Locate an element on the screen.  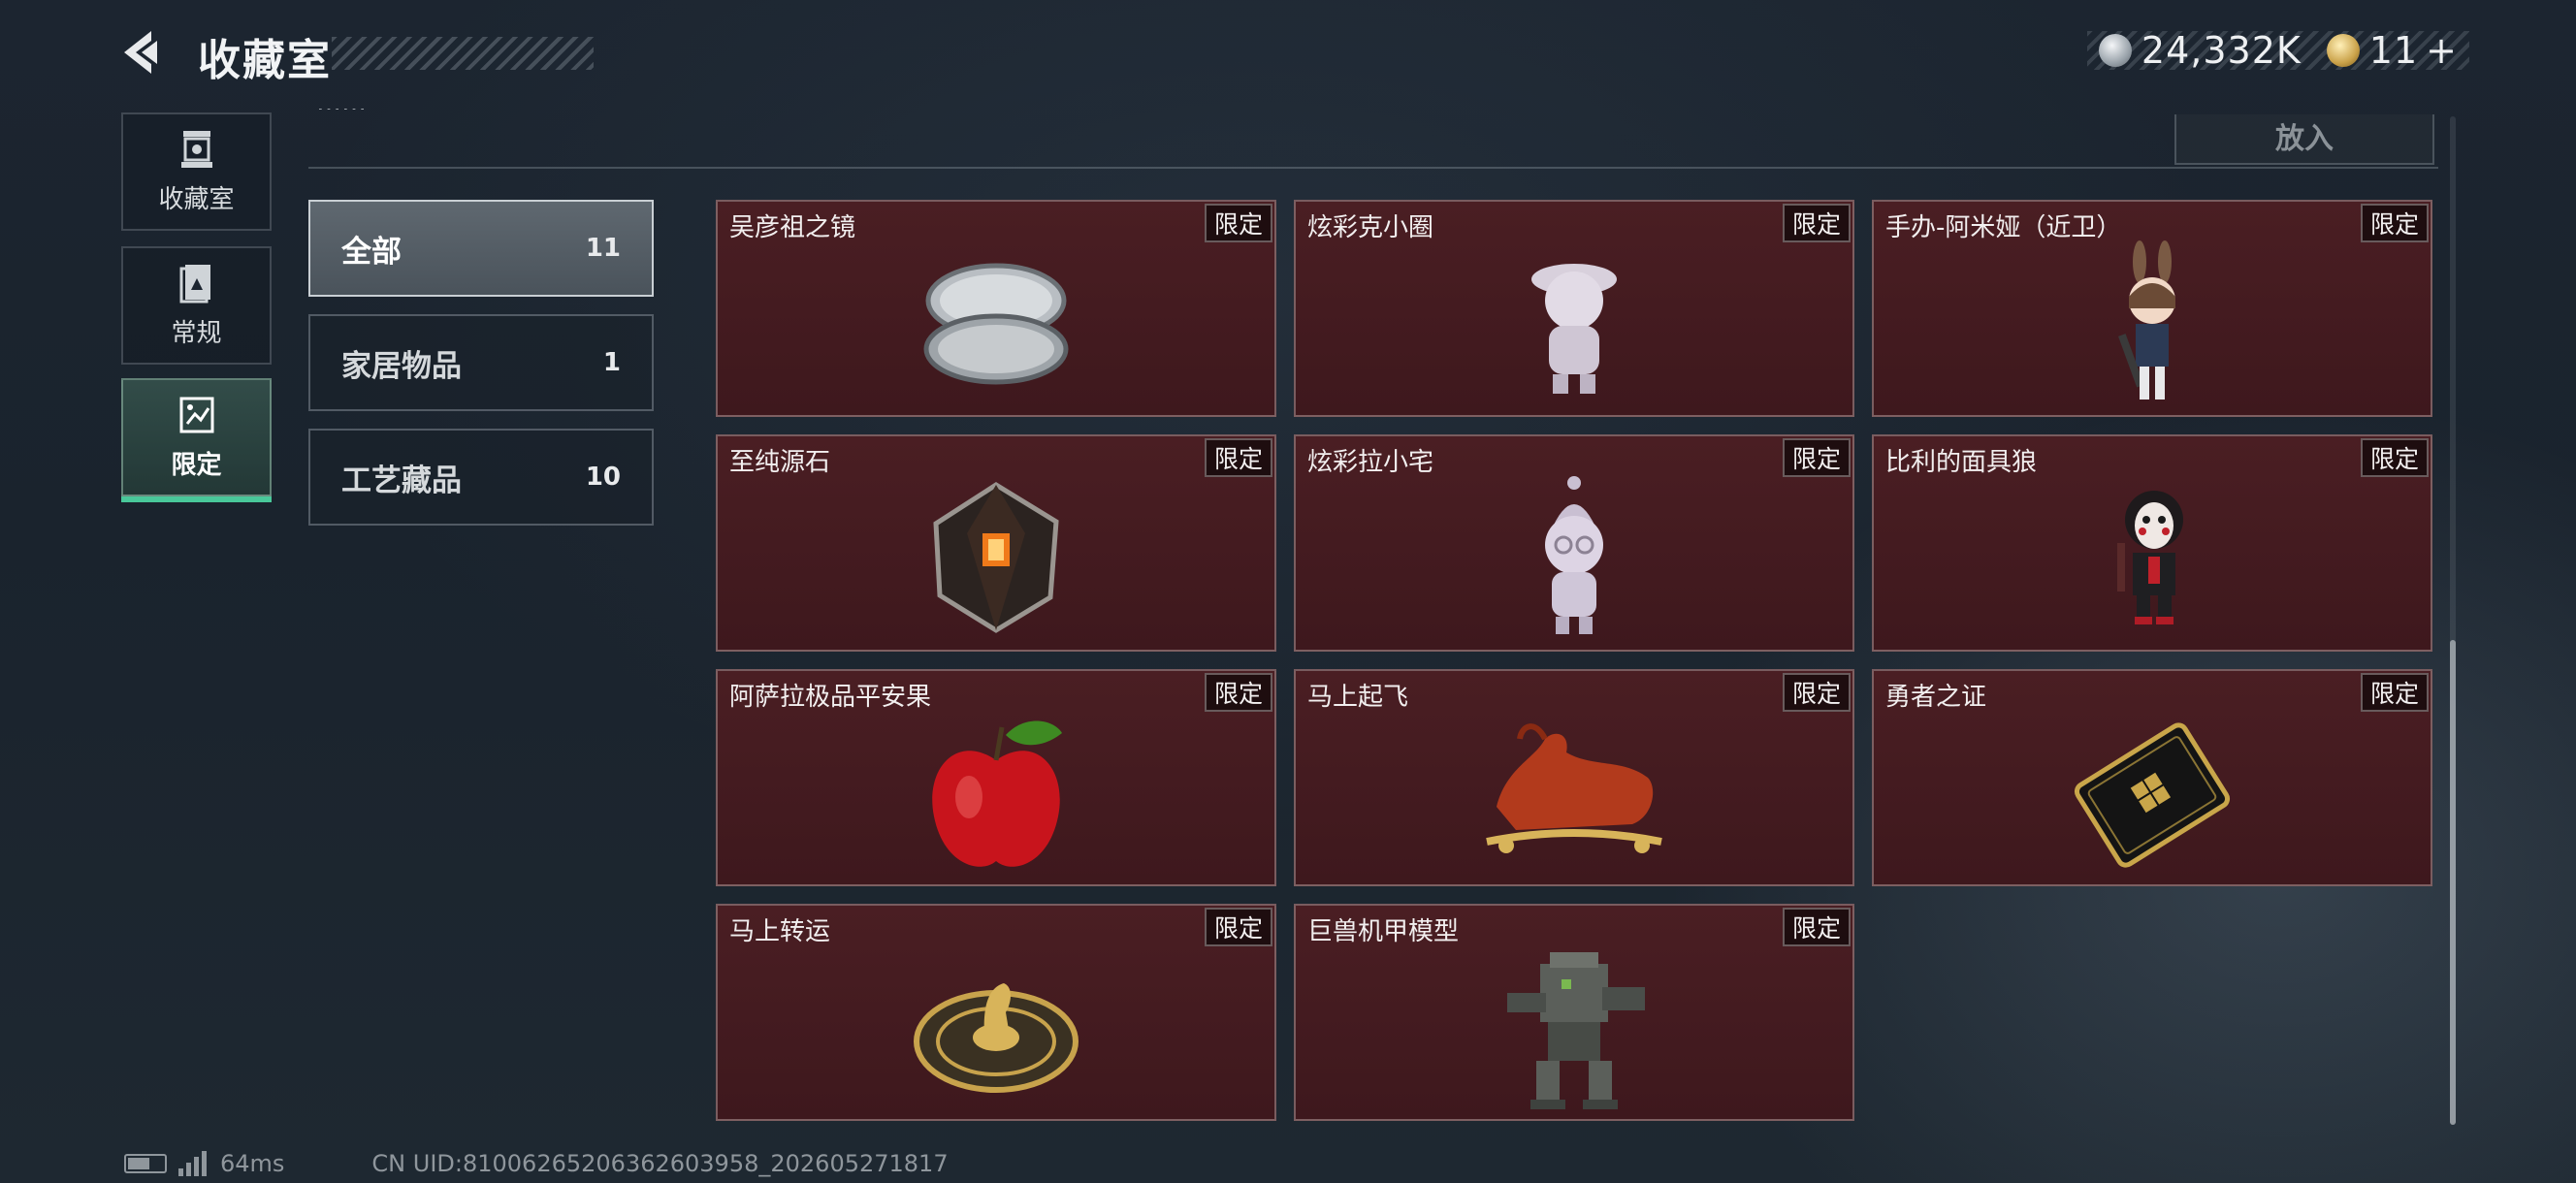
gold-amount: 11 is located at coordinates (2393, 50).